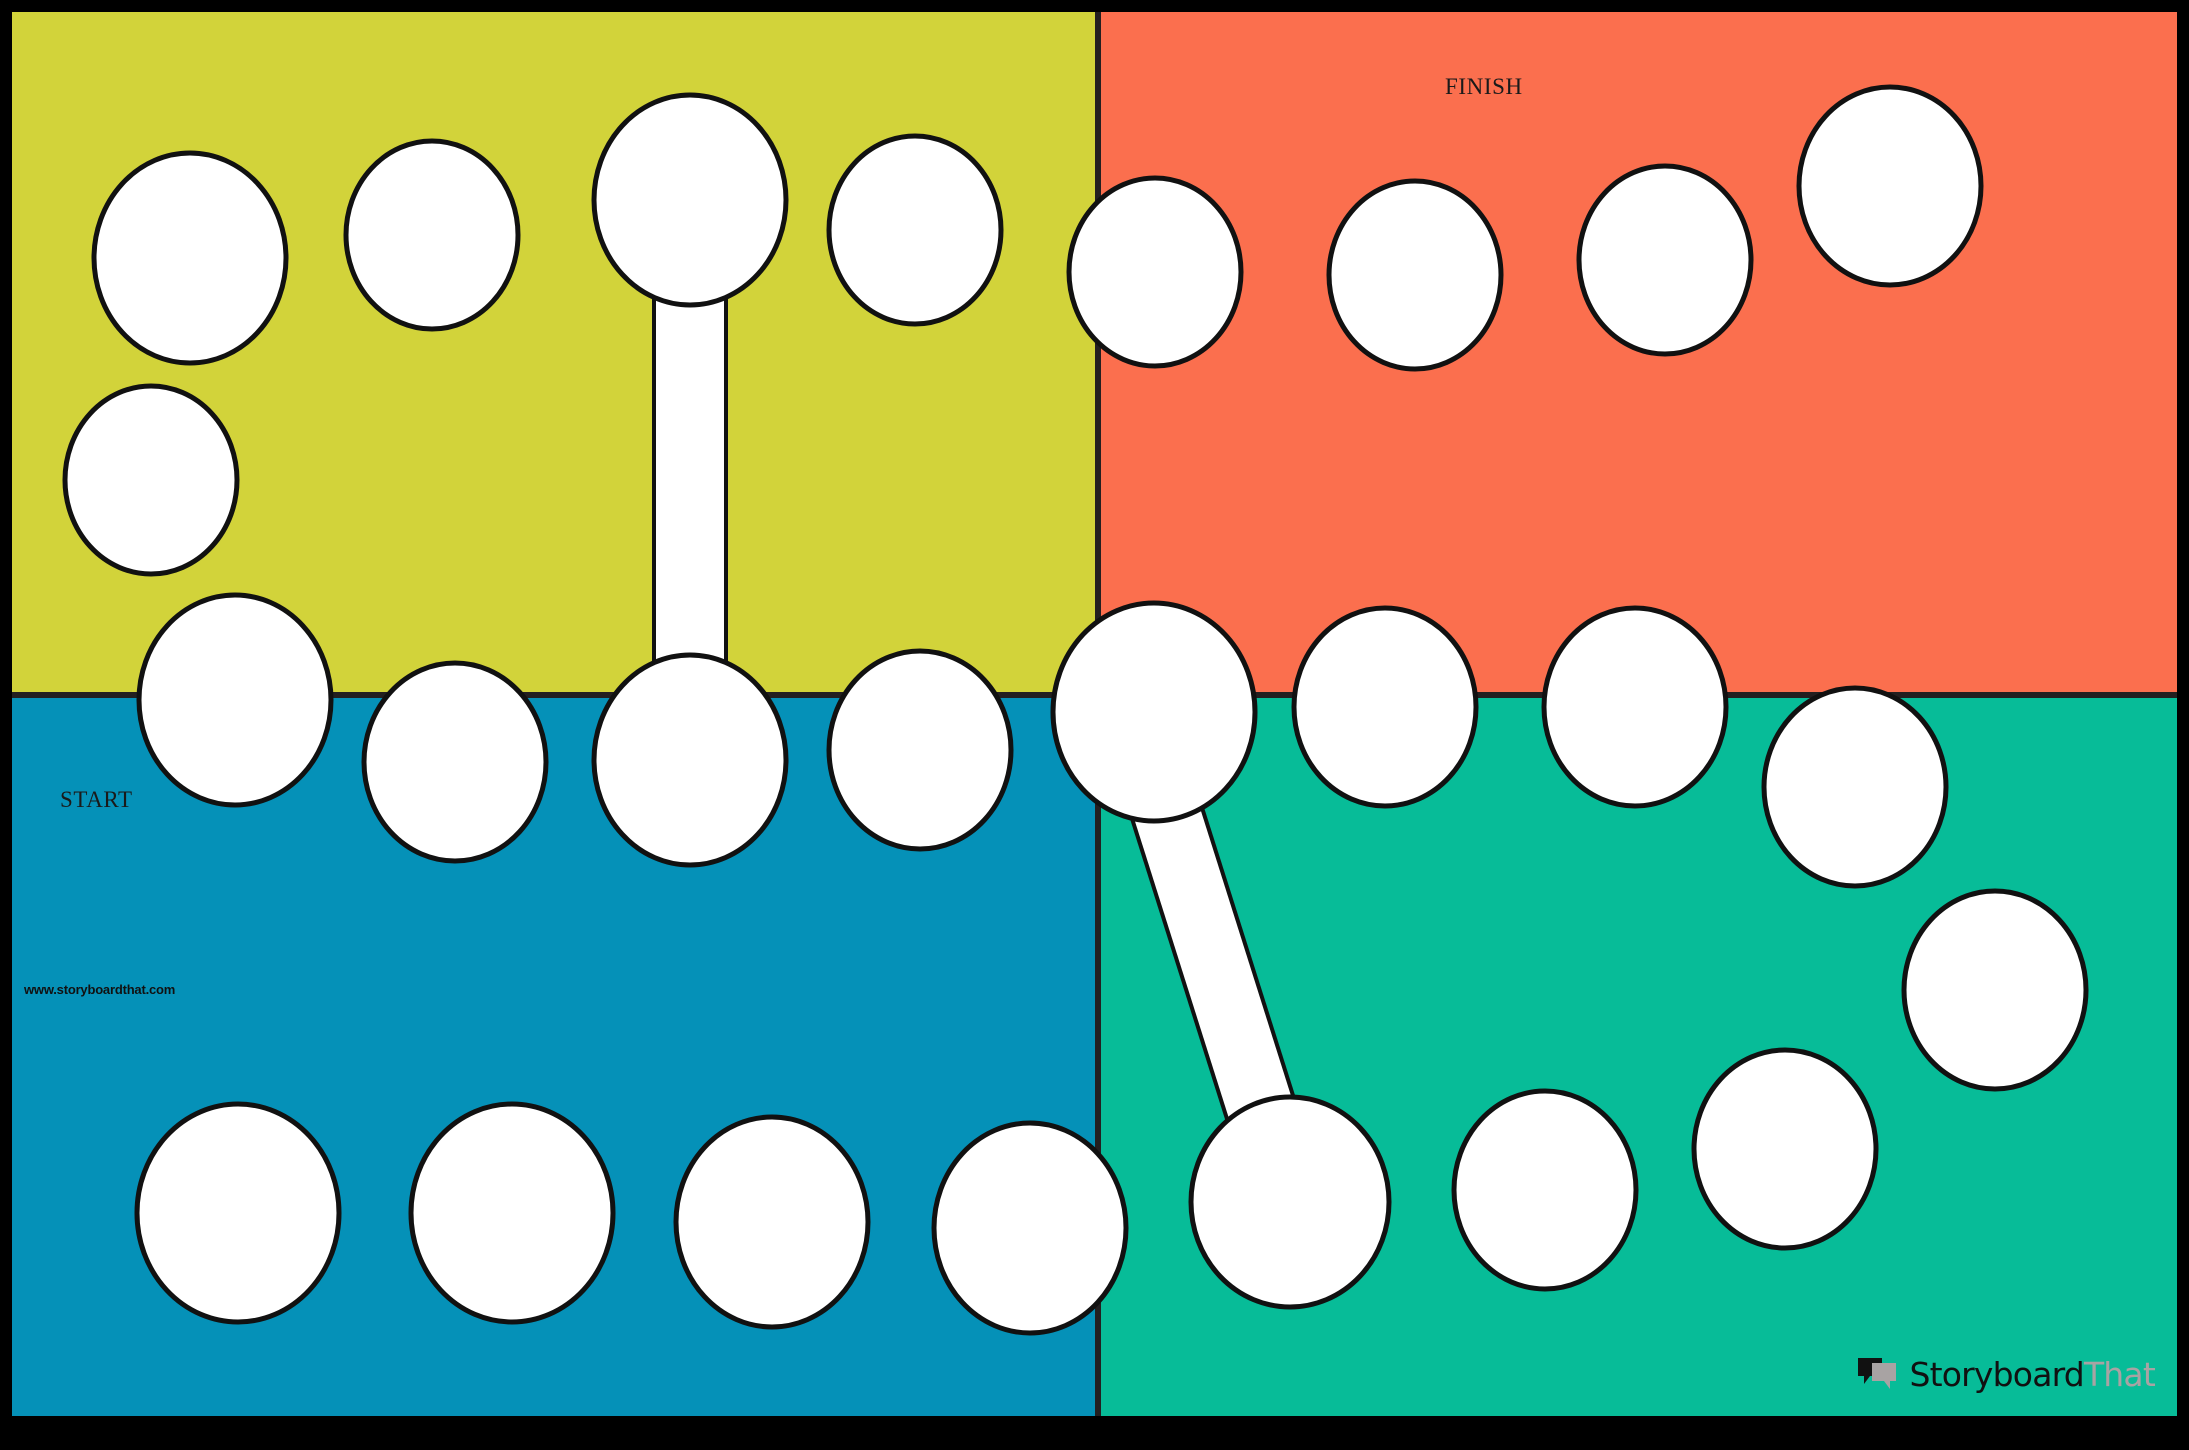 The width and height of the screenshot is (2189, 1450). Describe the element at coordinates (1484, 86) in the screenshot. I see `finish-label: FINISH` at that location.